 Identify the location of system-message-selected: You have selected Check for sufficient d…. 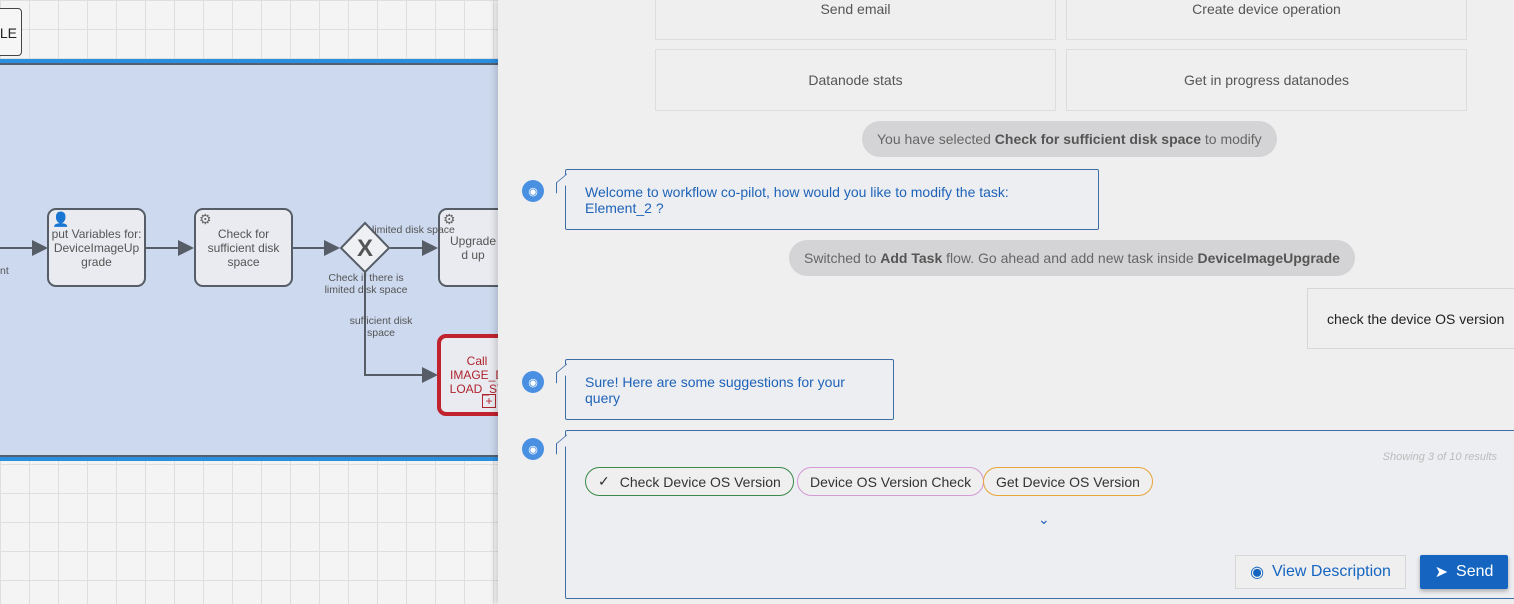
(1069, 139).